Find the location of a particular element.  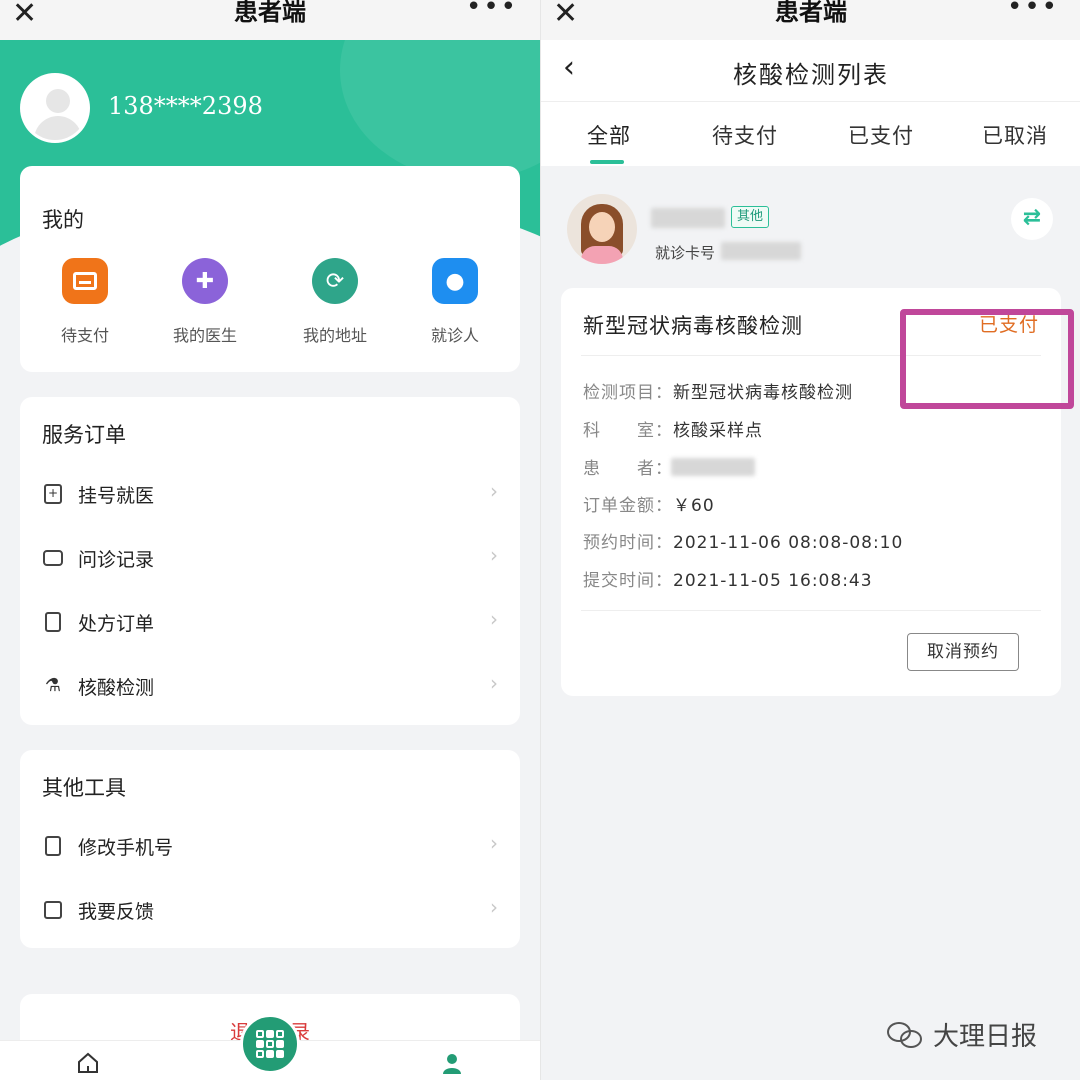

field-patient: 患 者： is located at coordinates (628, 466).